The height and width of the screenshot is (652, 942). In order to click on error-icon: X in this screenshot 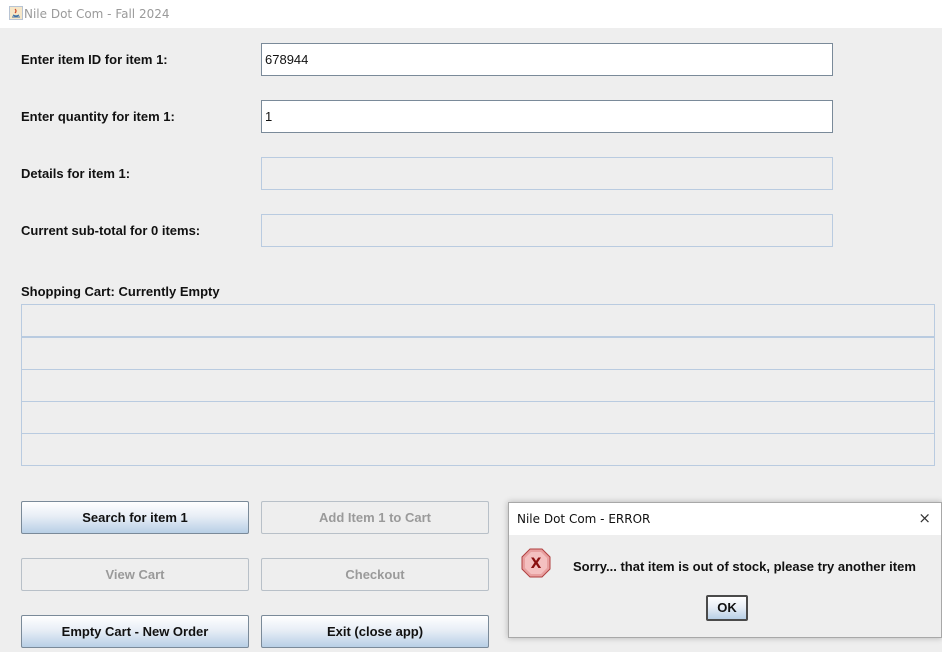, I will do `click(536, 565)`.